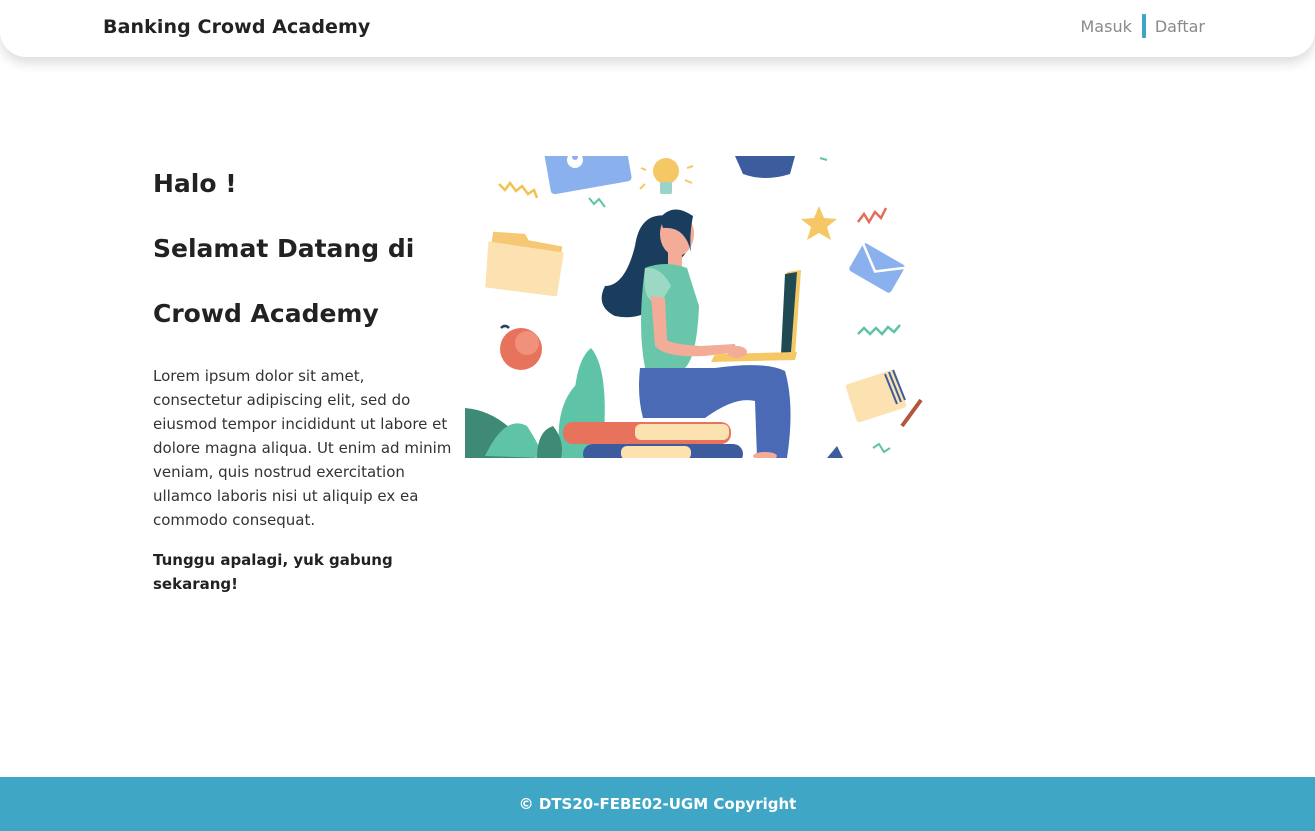 The width and height of the screenshot is (1315, 831). I want to click on envelope-icon, so click(877, 268).